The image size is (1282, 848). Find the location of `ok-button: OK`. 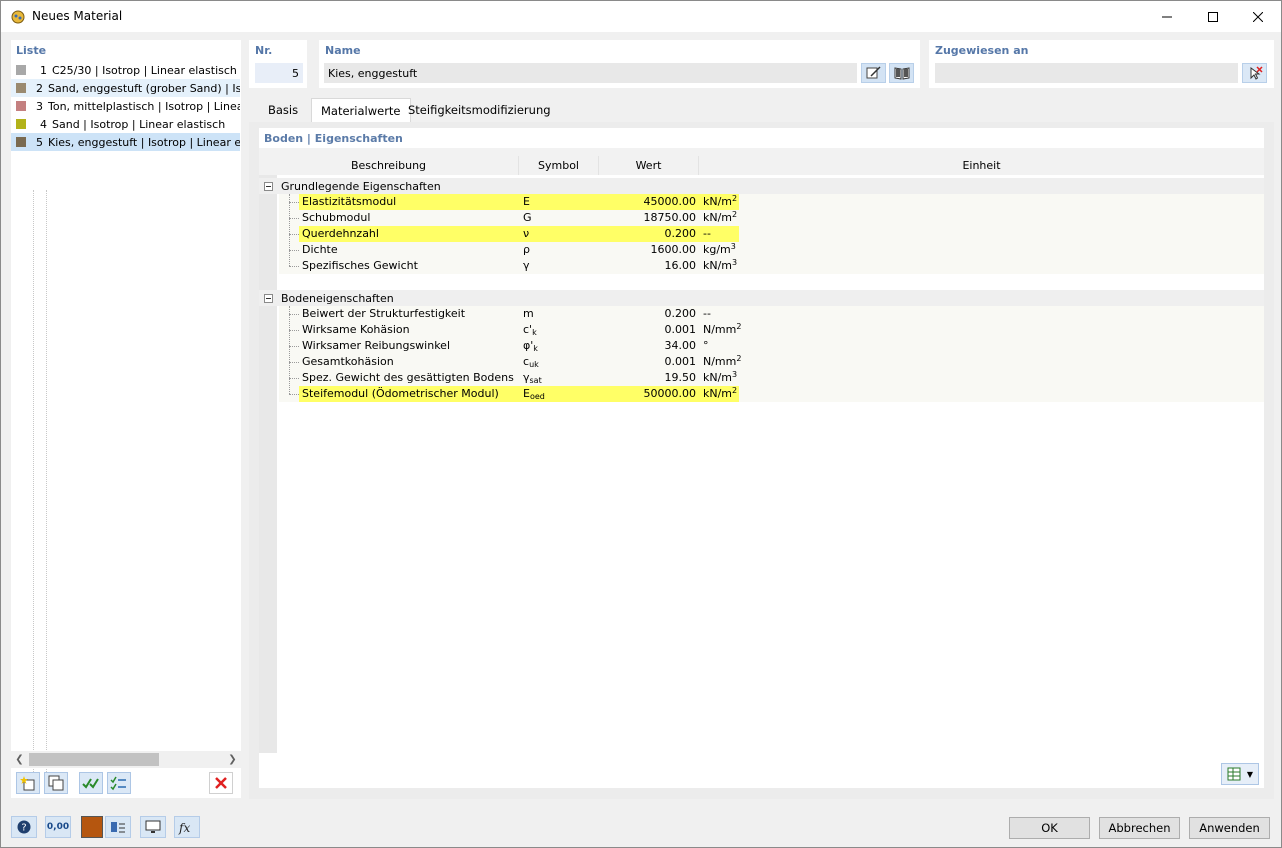

ok-button: OK is located at coordinates (1049, 828).